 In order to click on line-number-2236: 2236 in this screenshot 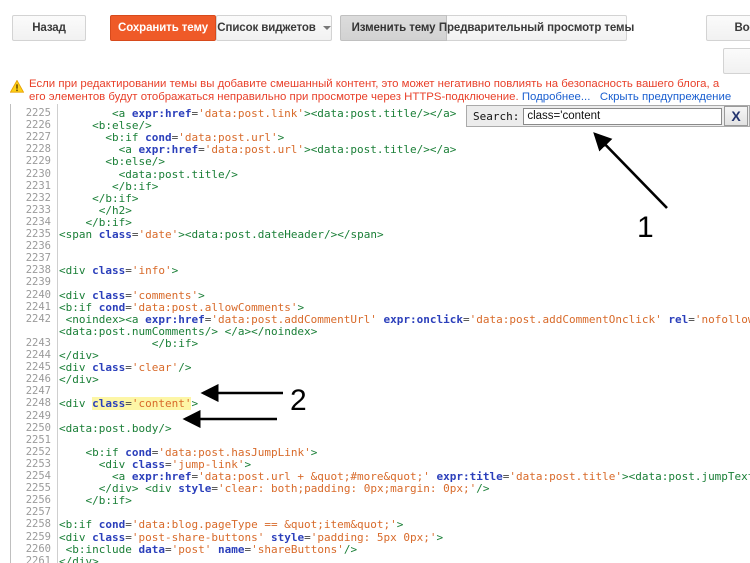, I will do `click(38, 246)`.